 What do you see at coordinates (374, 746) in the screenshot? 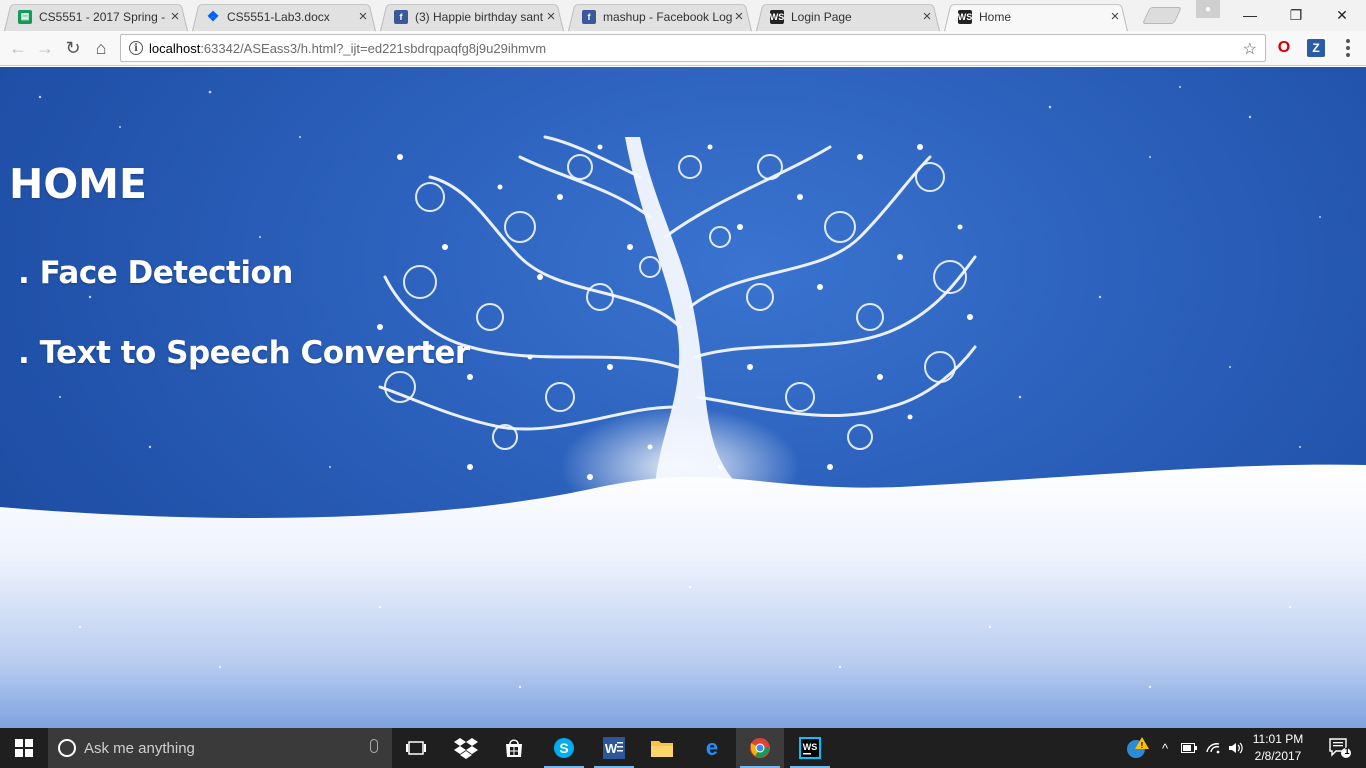
I see `microphone-icon` at bounding box center [374, 746].